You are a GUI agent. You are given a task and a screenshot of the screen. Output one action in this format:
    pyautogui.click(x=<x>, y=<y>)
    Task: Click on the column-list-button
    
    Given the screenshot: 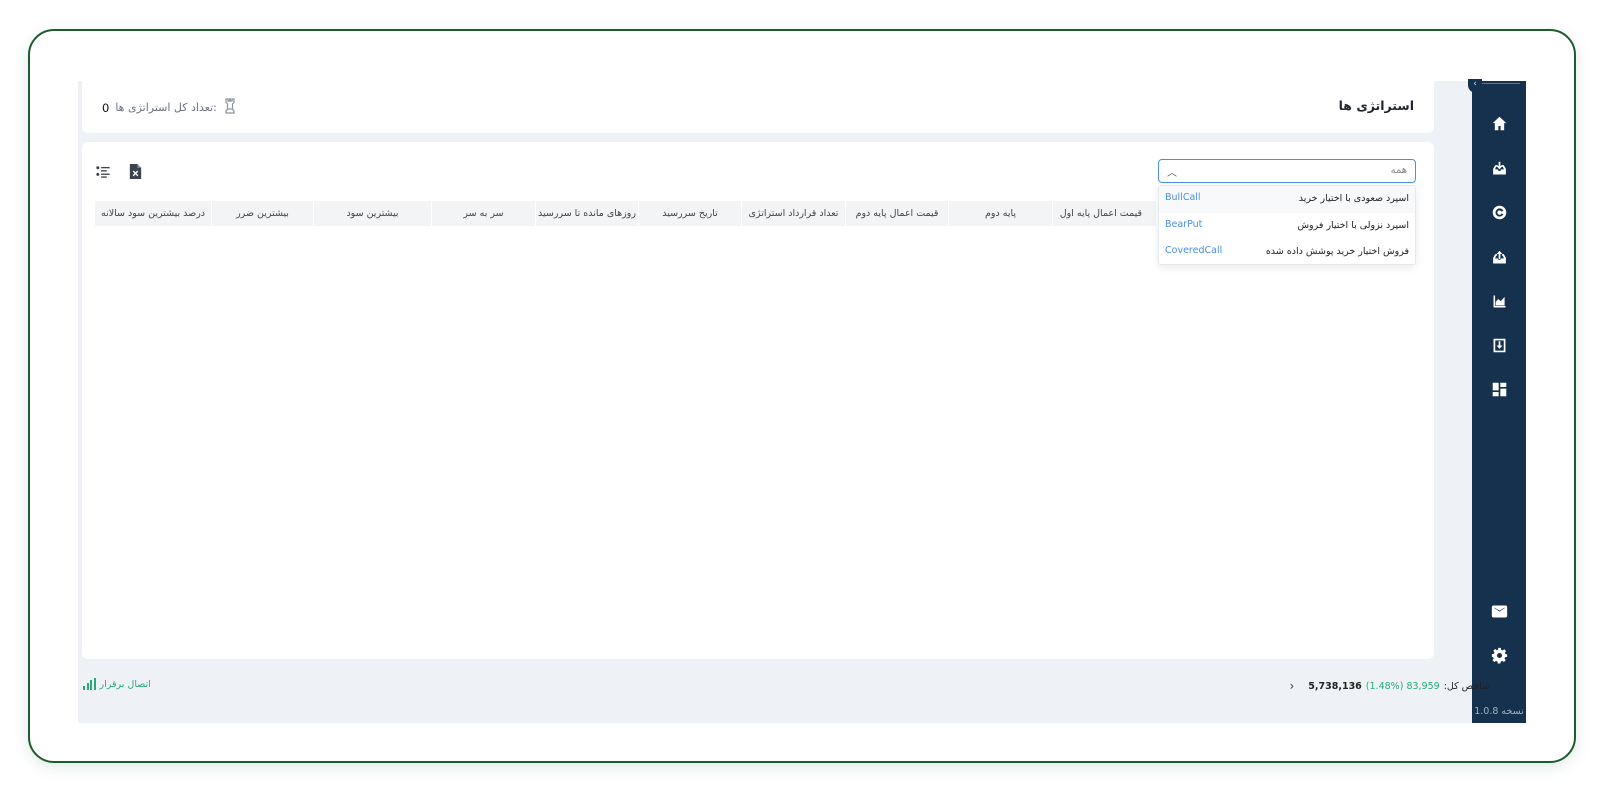 What is the action you would take?
    pyautogui.click(x=103, y=171)
    